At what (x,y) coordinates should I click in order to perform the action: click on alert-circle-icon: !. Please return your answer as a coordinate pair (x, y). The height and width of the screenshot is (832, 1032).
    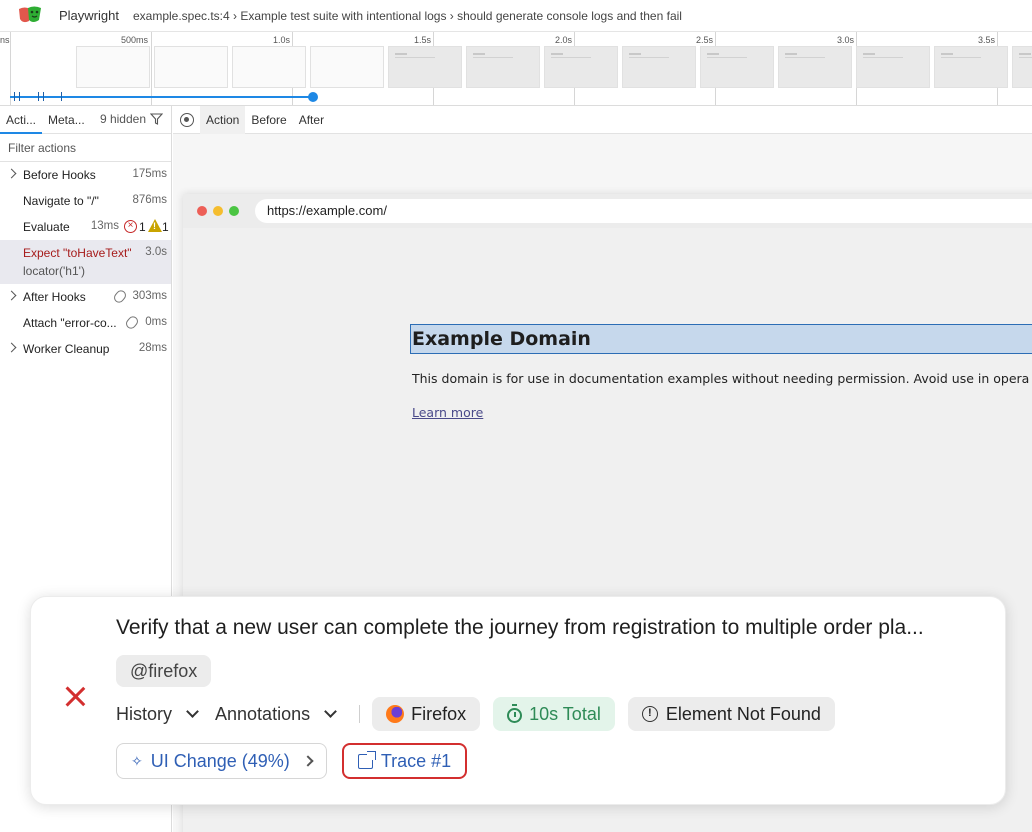
    Looking at the image, I should click on (649, 714).